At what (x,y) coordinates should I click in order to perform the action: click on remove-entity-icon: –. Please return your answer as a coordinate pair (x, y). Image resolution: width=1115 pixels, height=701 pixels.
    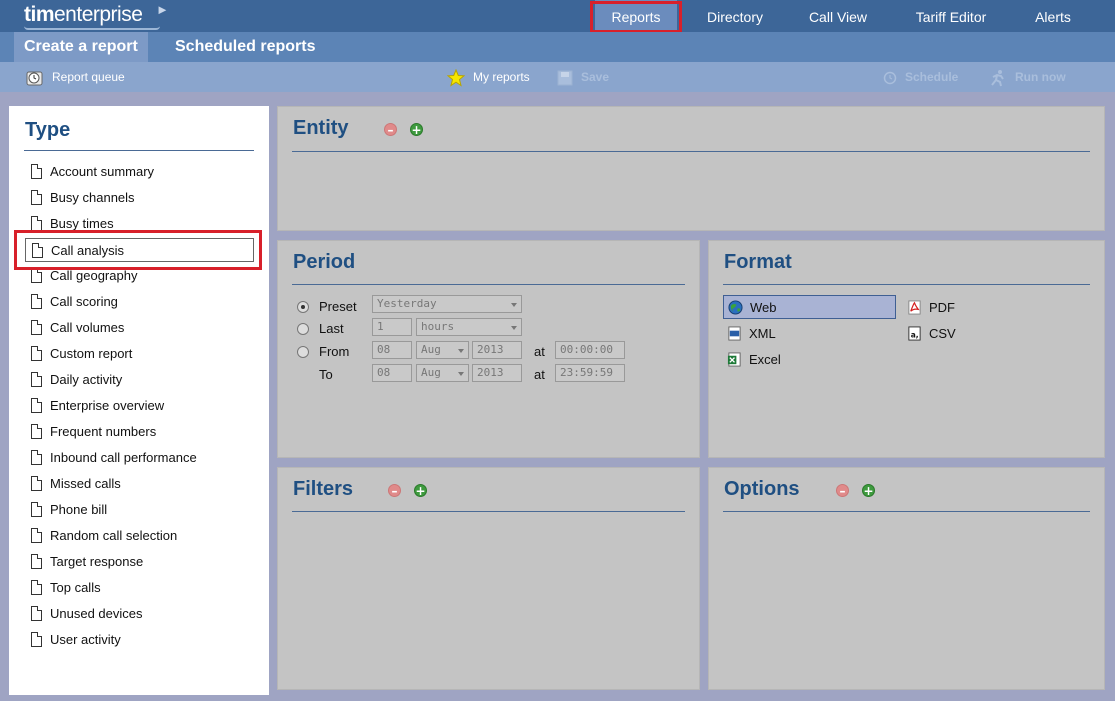
    Looking at the image, I should click on (390, 129).